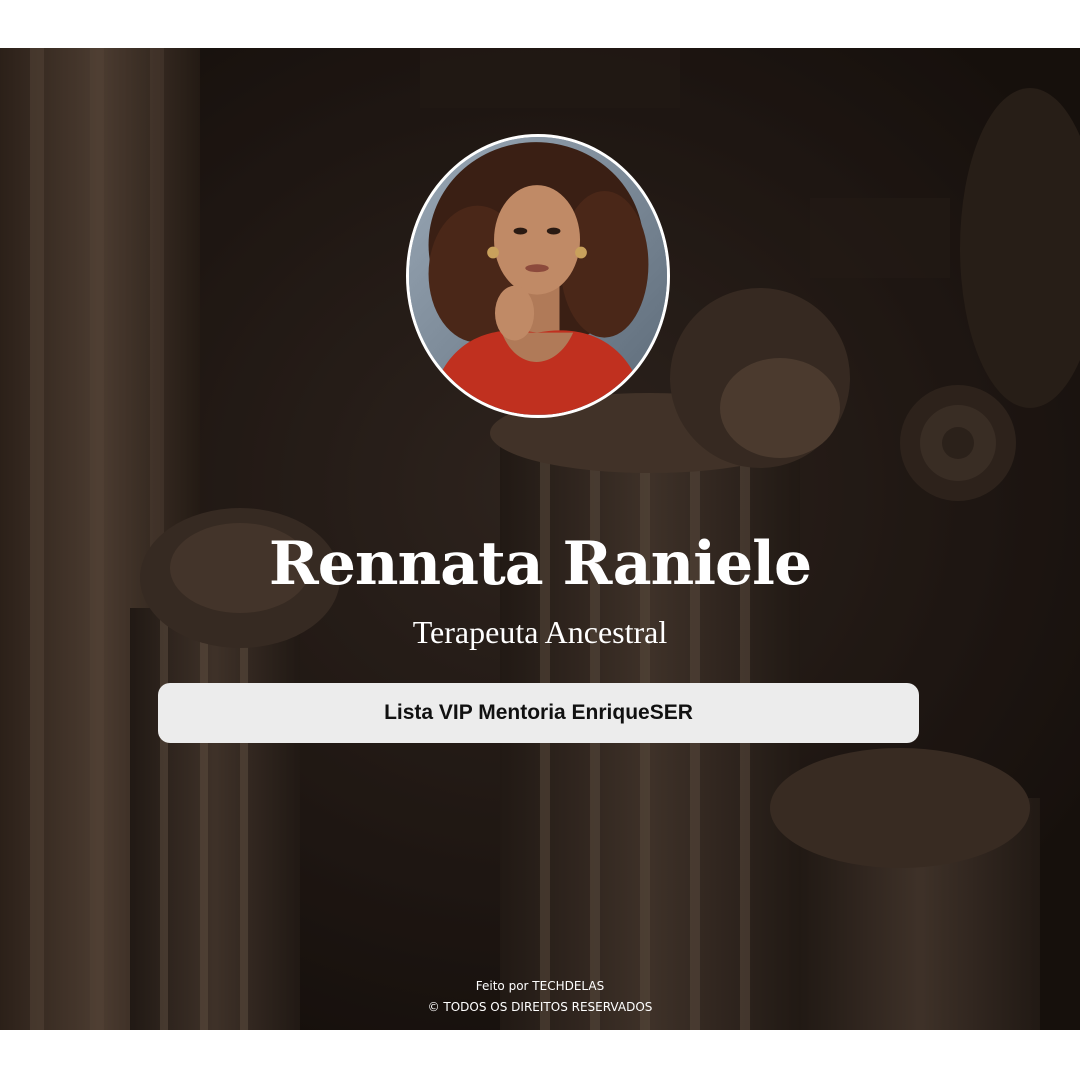  I want to click on profile-name: Rennata Raniele, so click(540, 564).